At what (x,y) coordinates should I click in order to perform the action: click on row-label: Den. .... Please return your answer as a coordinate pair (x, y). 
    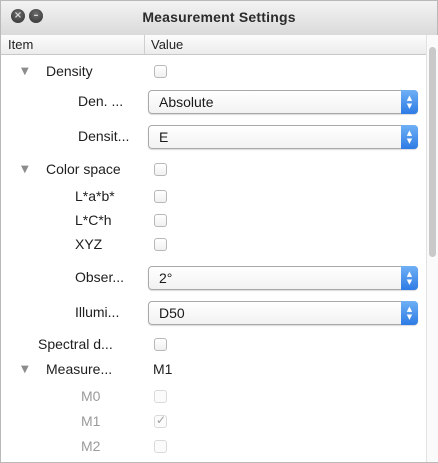
    Looking at the image, I should click on (101, 101).